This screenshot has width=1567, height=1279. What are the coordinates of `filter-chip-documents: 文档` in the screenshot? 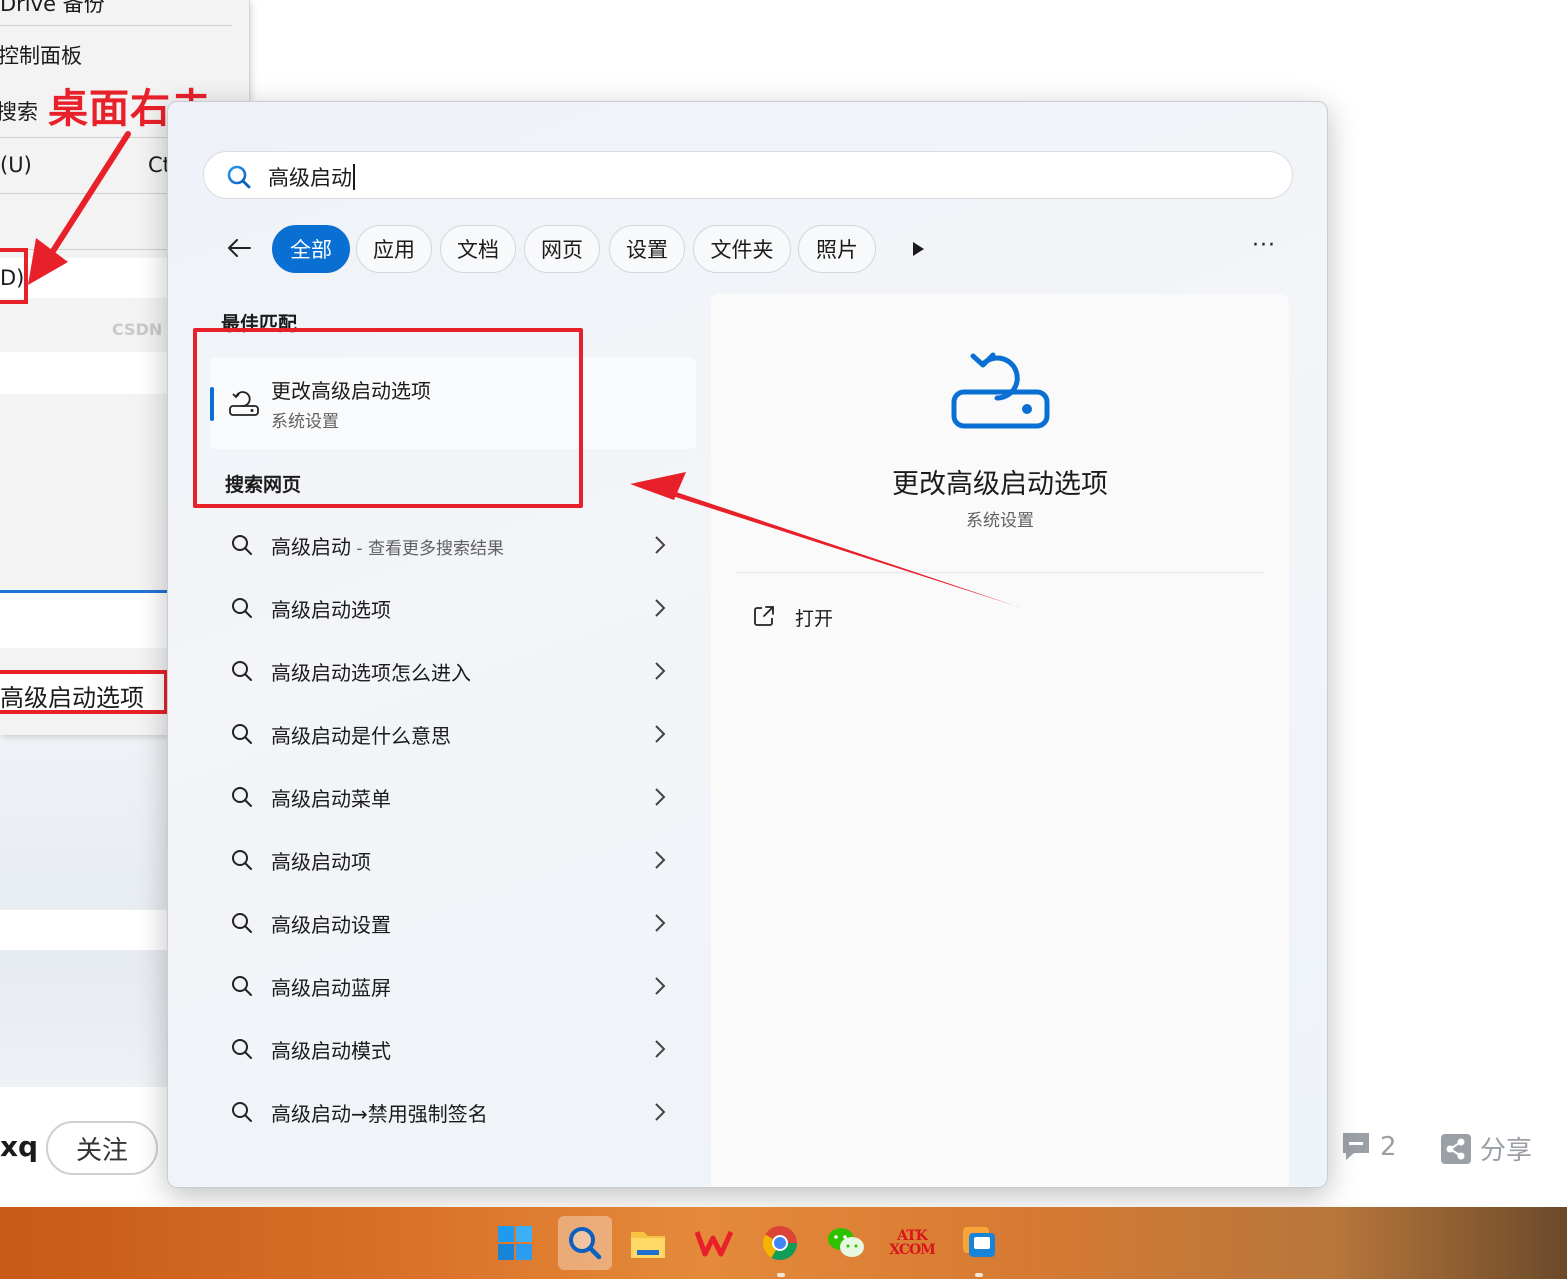 It's located at (478, 249).